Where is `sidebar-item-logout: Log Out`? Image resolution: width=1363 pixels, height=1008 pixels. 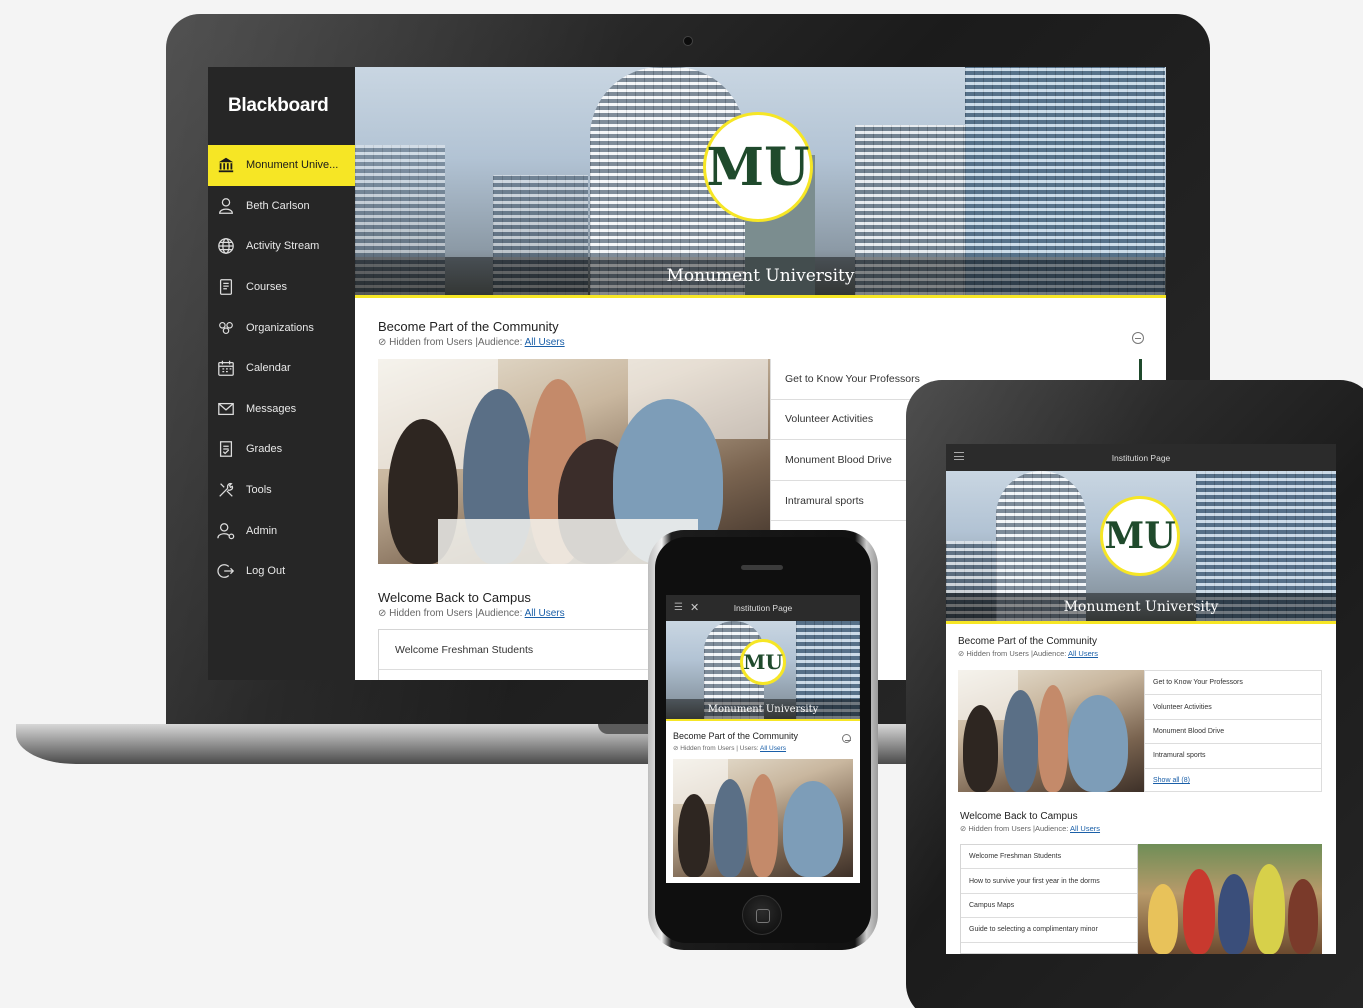 sidebar-item-logout: Log Out is located at coordinates (281, 571).